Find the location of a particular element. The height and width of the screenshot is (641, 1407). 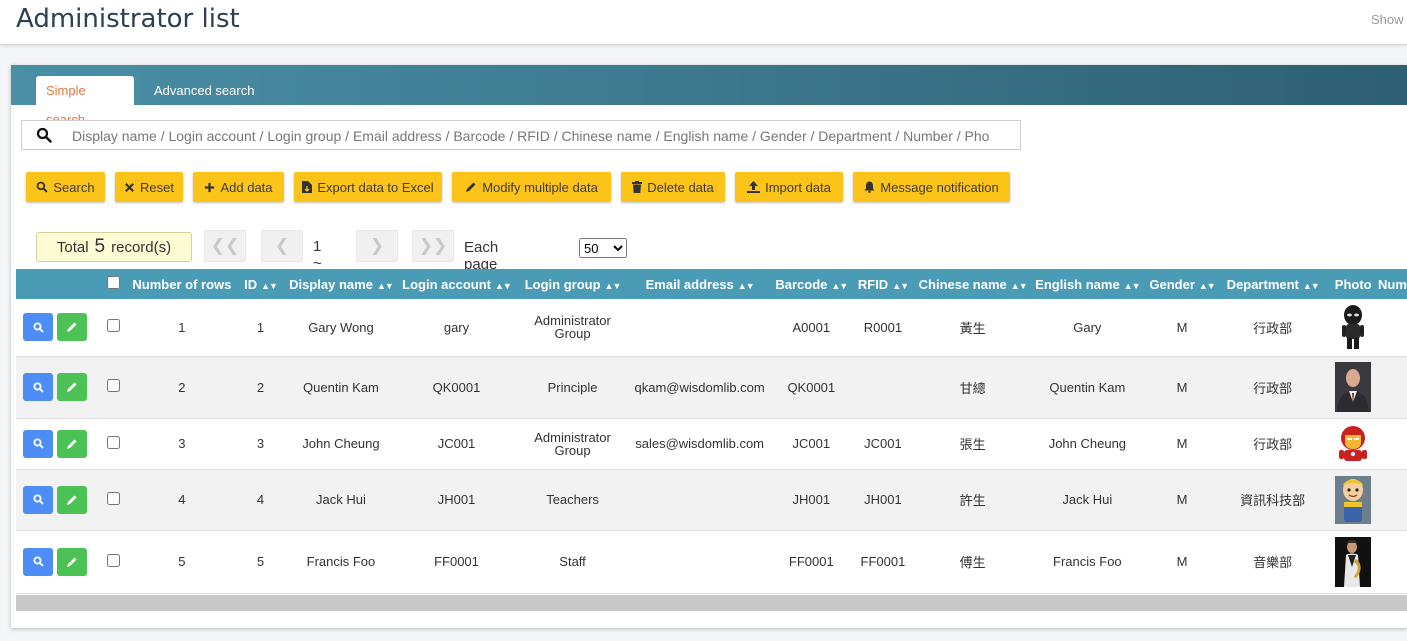

cell-display-name: Quentin Kam is located at coordinates (341, 387).